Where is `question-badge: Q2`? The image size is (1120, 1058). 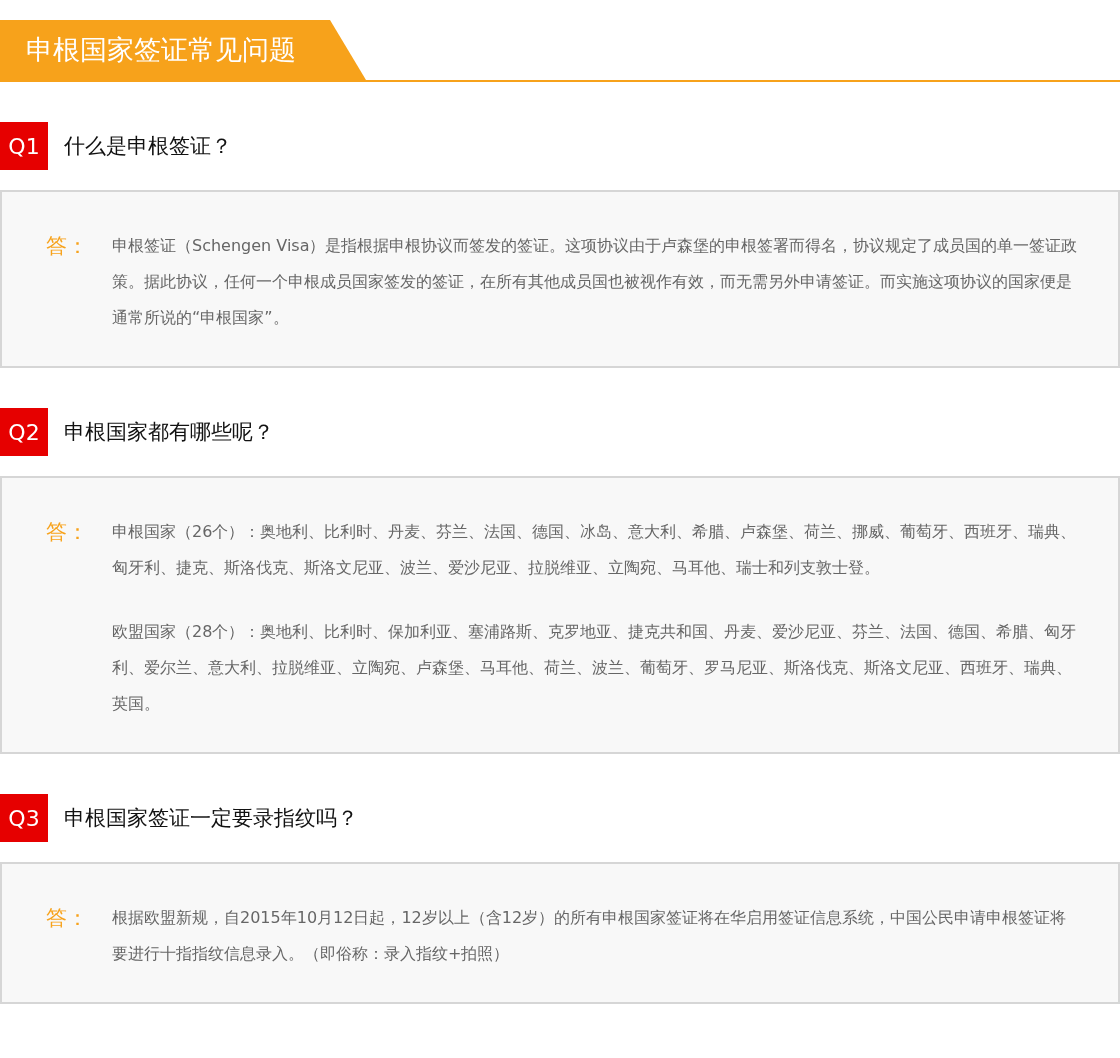 question-badge: Q2 is located at coordinates (24, 432).